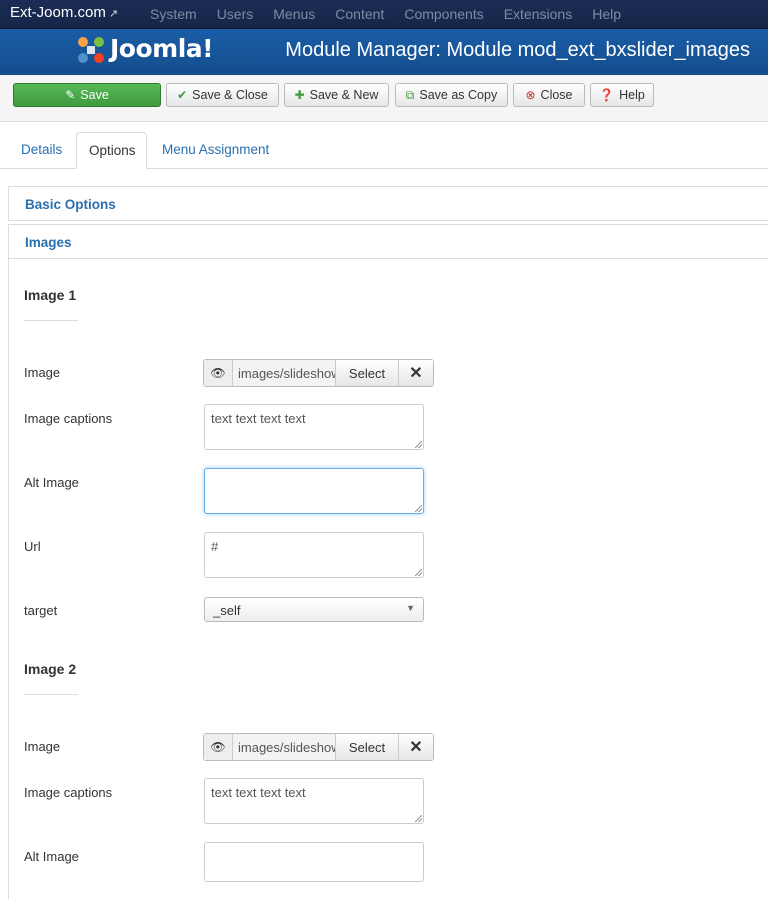  Describe the element at coordinates (162, 48) in the screenshot. I see `joomla-logo-text: Joomla!` at that location.